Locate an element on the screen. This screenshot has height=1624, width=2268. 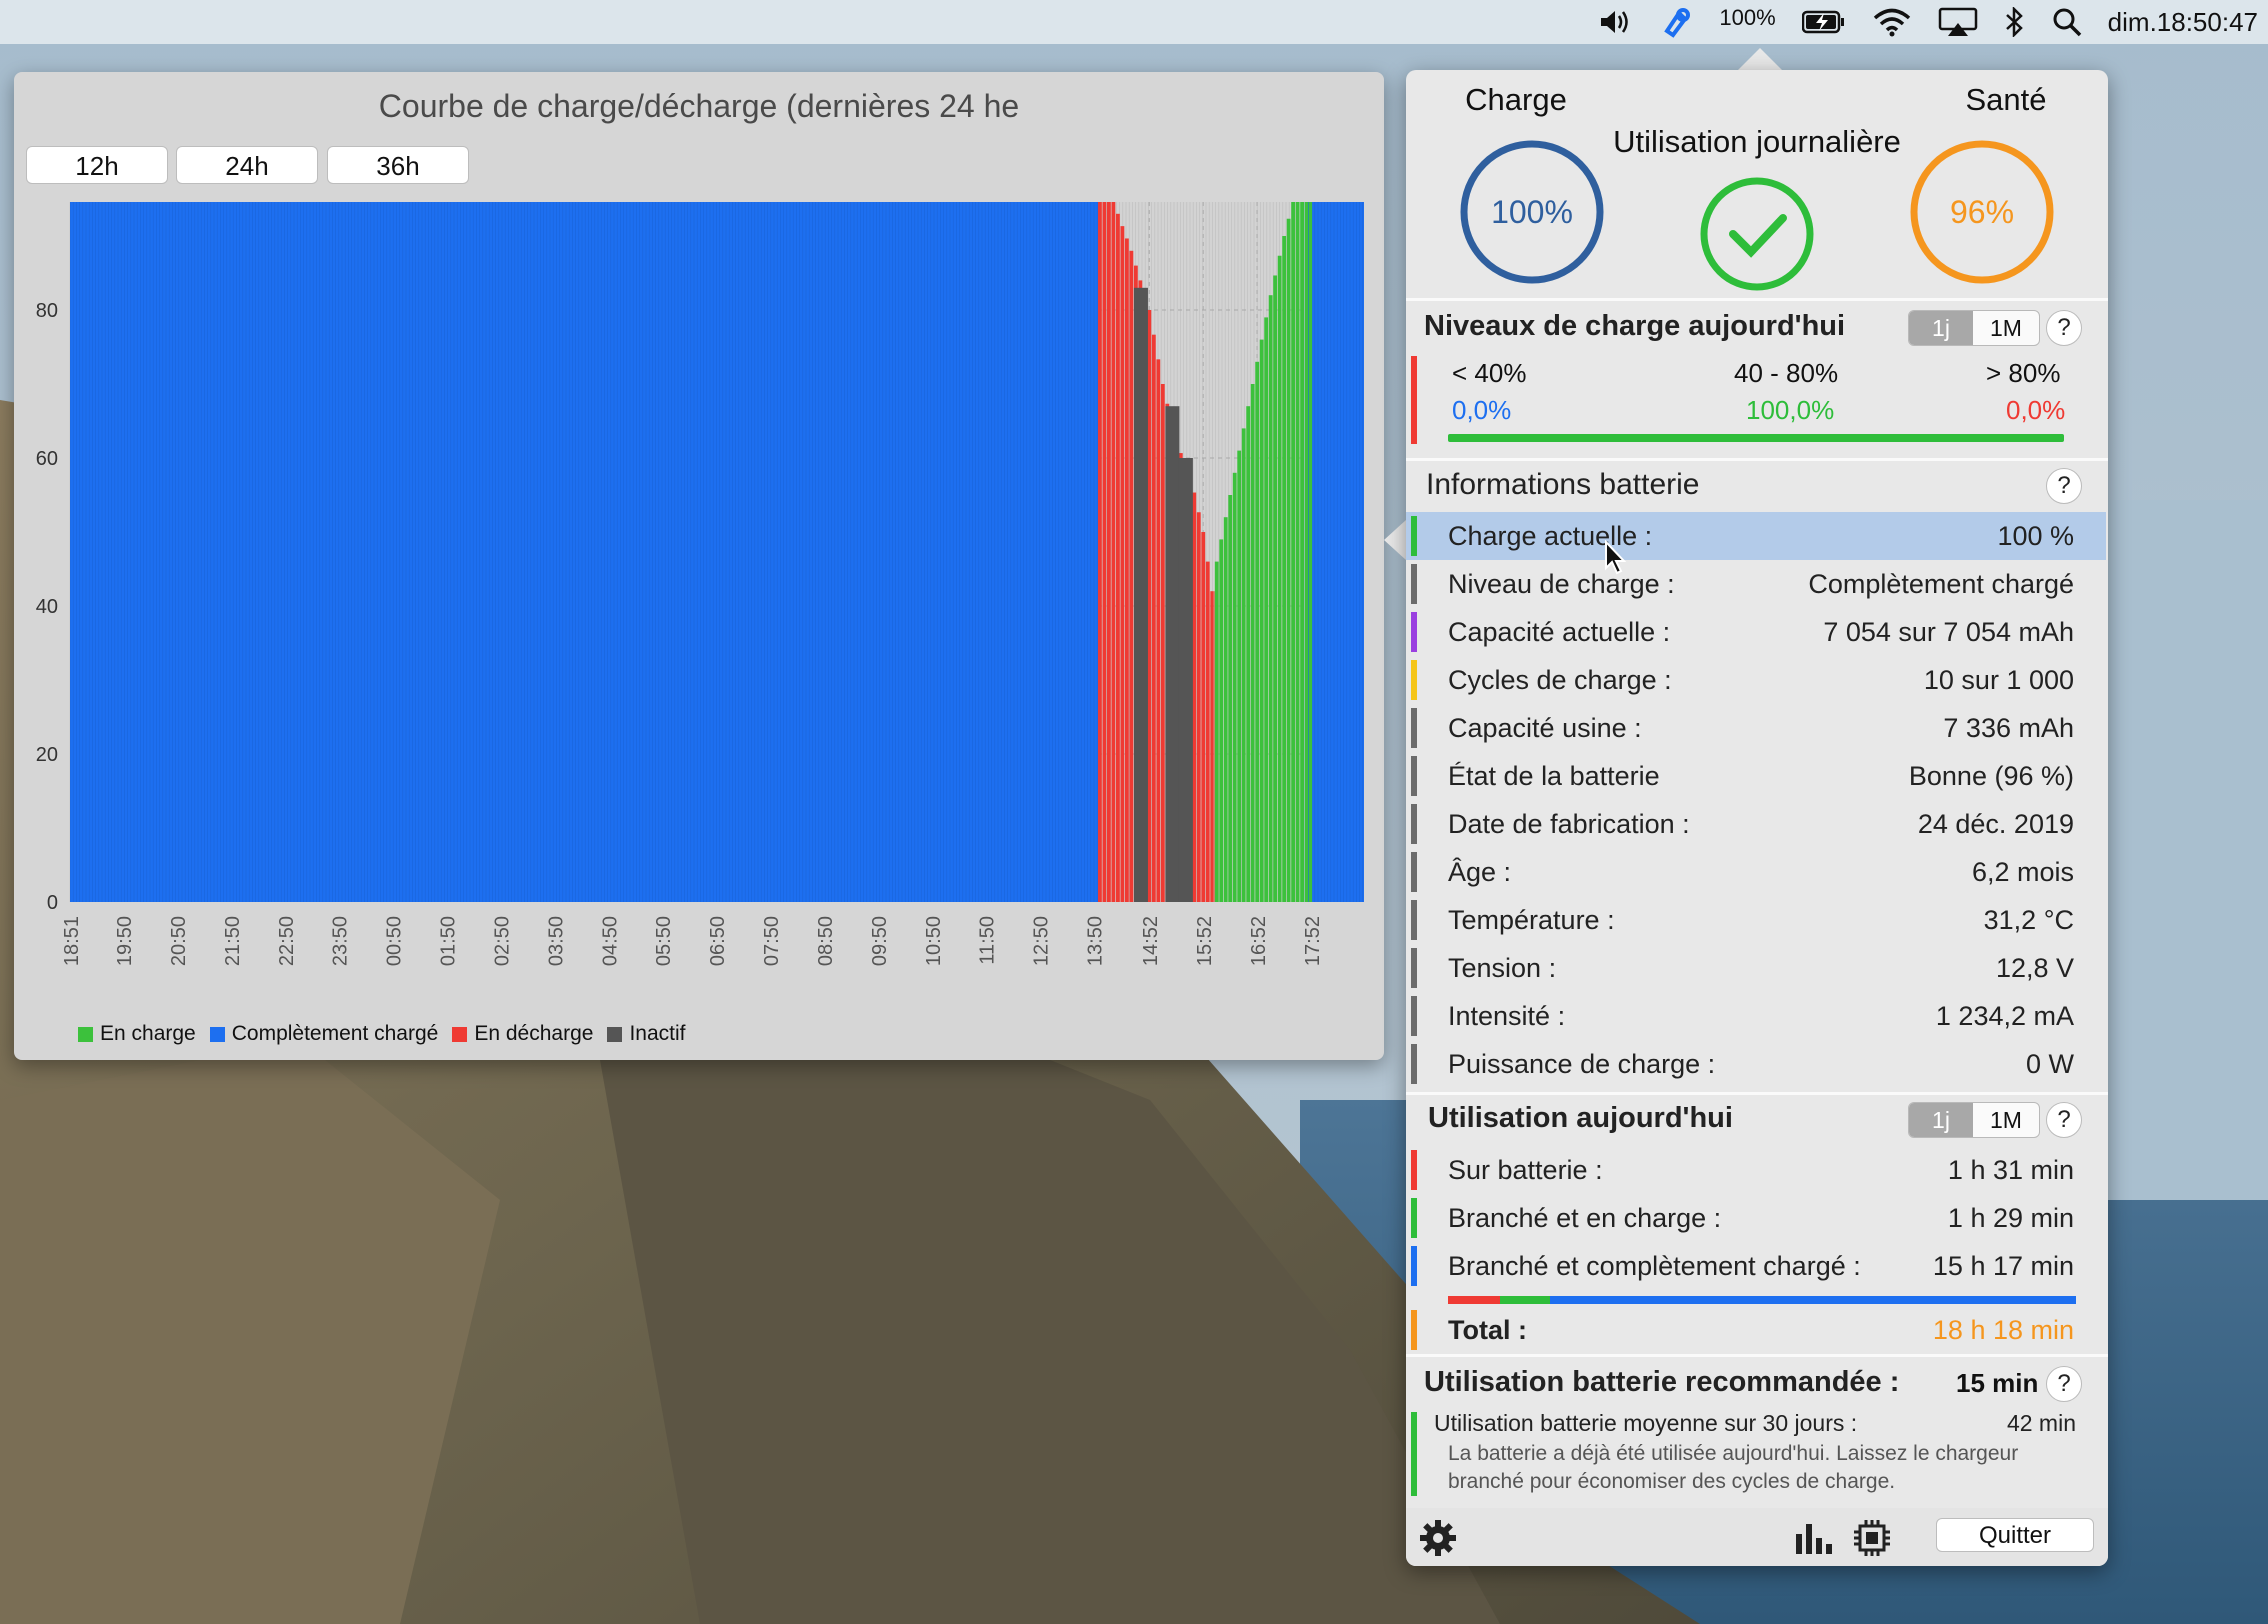
usage-tab-1m: 1M is located at coordinates (2006, 1120).